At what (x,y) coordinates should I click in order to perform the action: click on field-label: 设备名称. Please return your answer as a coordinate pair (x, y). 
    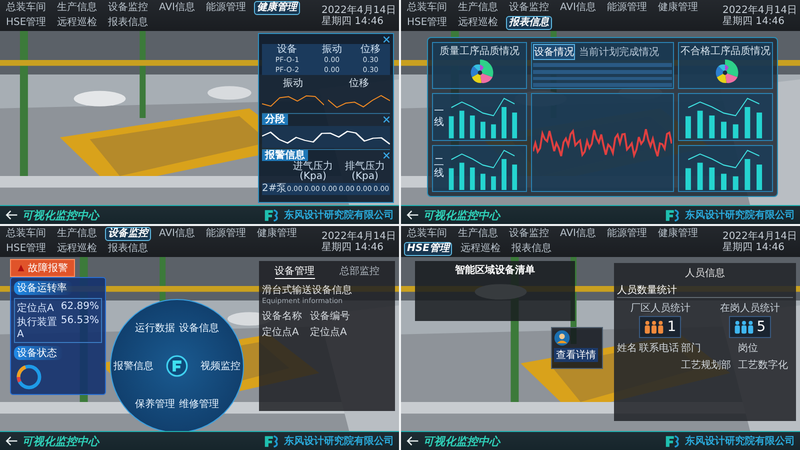
    Looking at the image, I should click on (282, 316).